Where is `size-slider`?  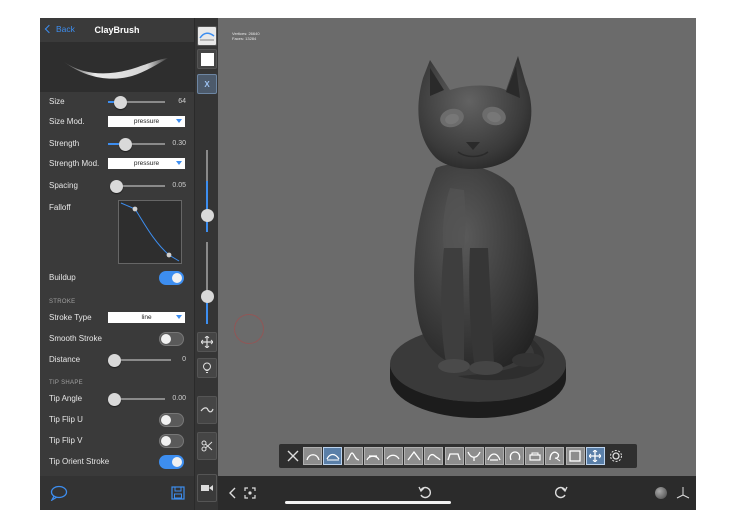
size-slider is located at coordinates (136, 102).